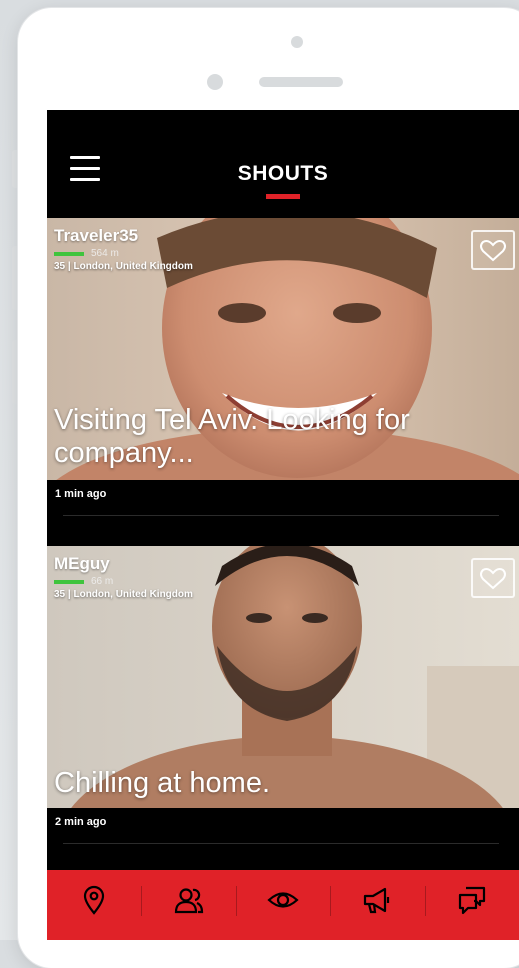  I want to click on tab-location, so click(94, 900).